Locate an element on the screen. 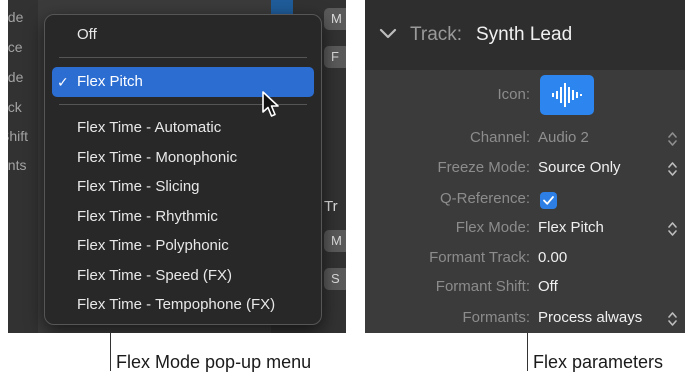  formant-shift-value: Off is located at coordinates (548, 286).